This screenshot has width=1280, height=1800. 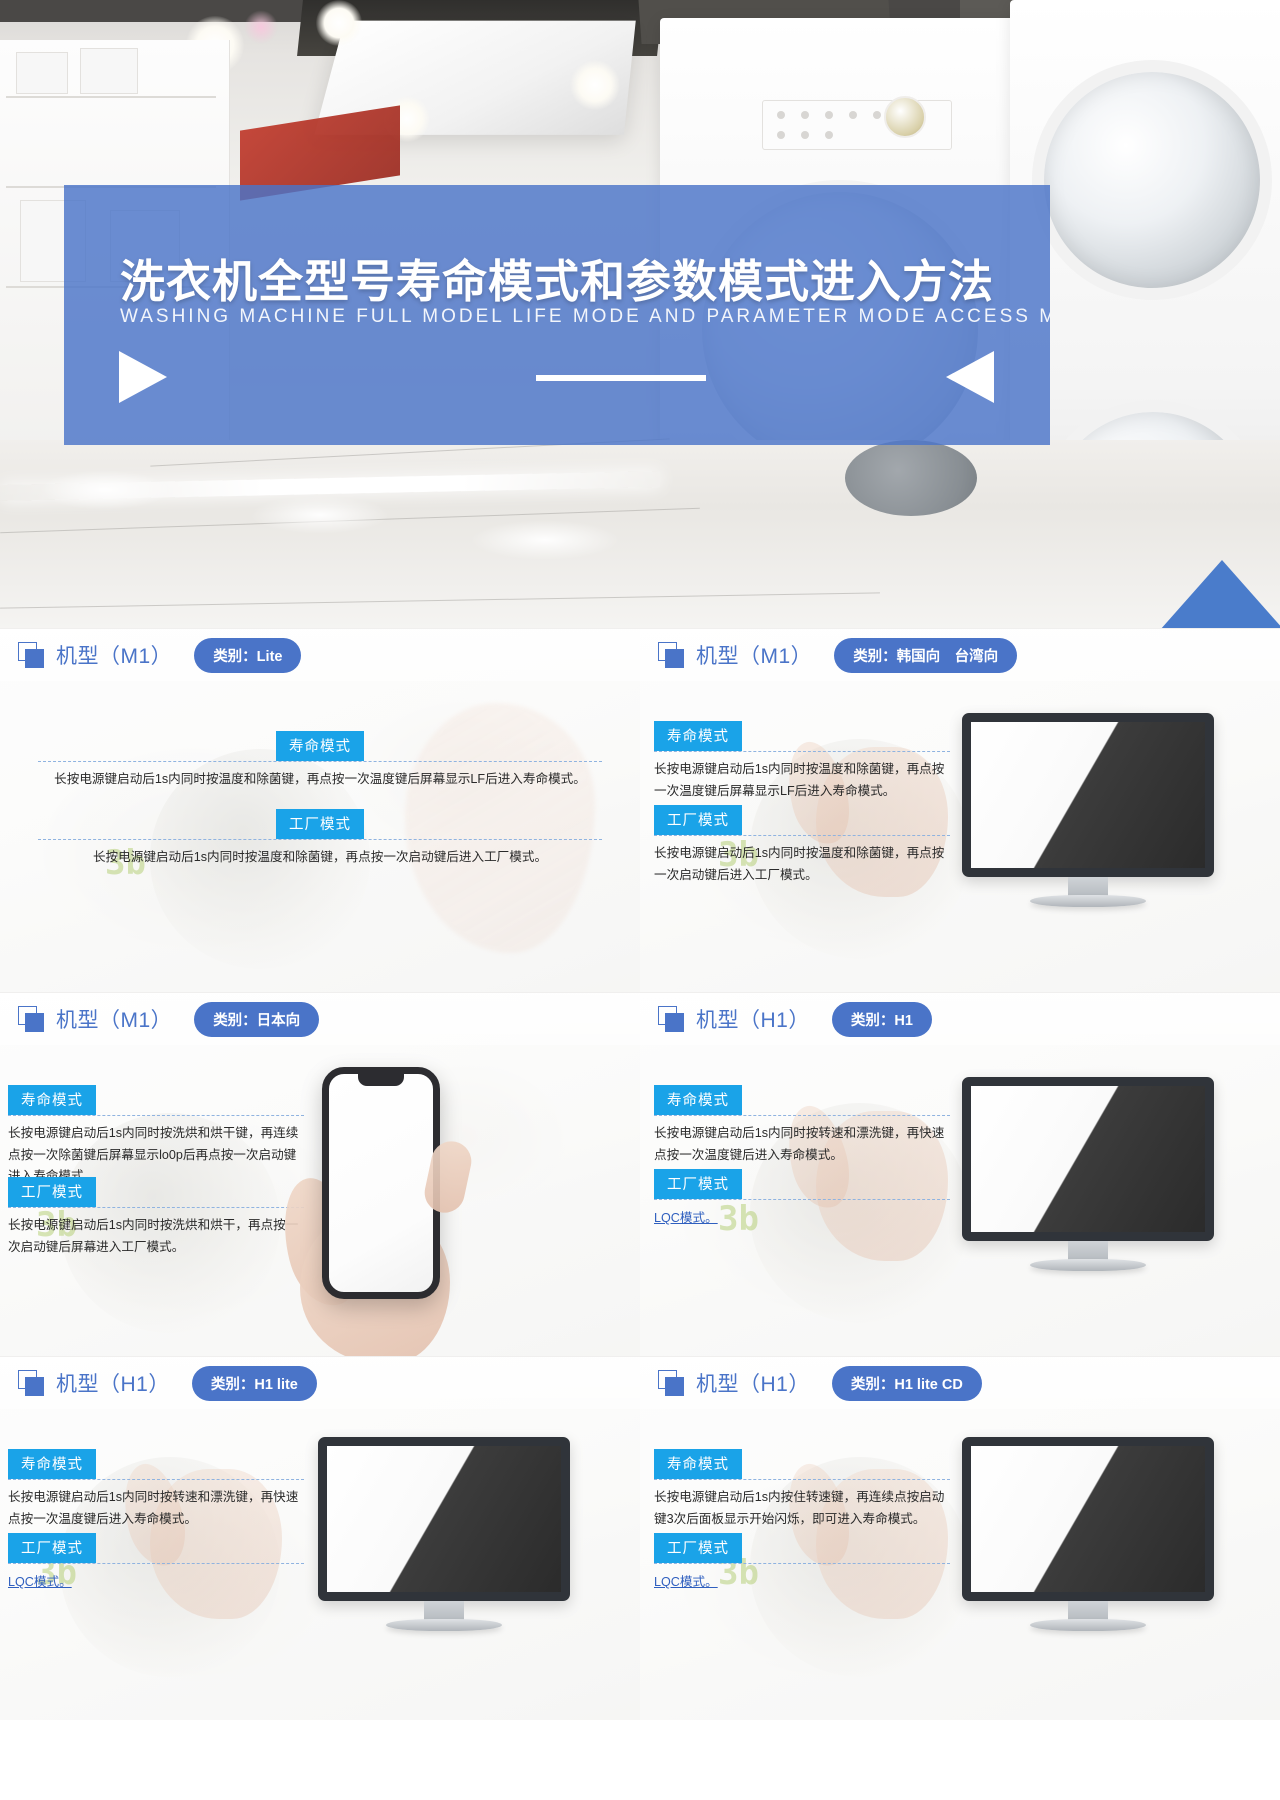 What do you see at coordinates (926, 655) in the screenshot?
I see `category-badge: 类别：韩国向 台湾向` at bounding box center [926, 655].